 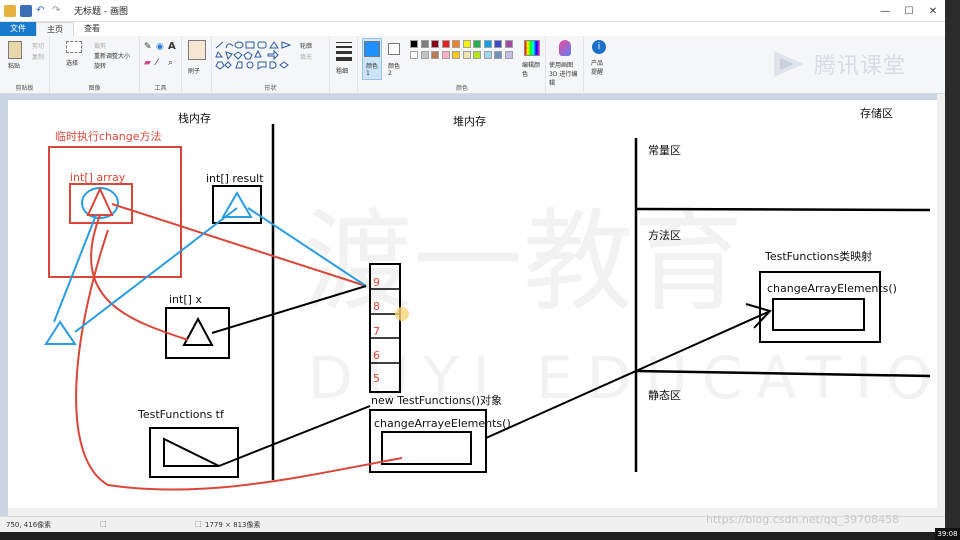 I want to click on result-ref-marker, so click(x=237, y=204).